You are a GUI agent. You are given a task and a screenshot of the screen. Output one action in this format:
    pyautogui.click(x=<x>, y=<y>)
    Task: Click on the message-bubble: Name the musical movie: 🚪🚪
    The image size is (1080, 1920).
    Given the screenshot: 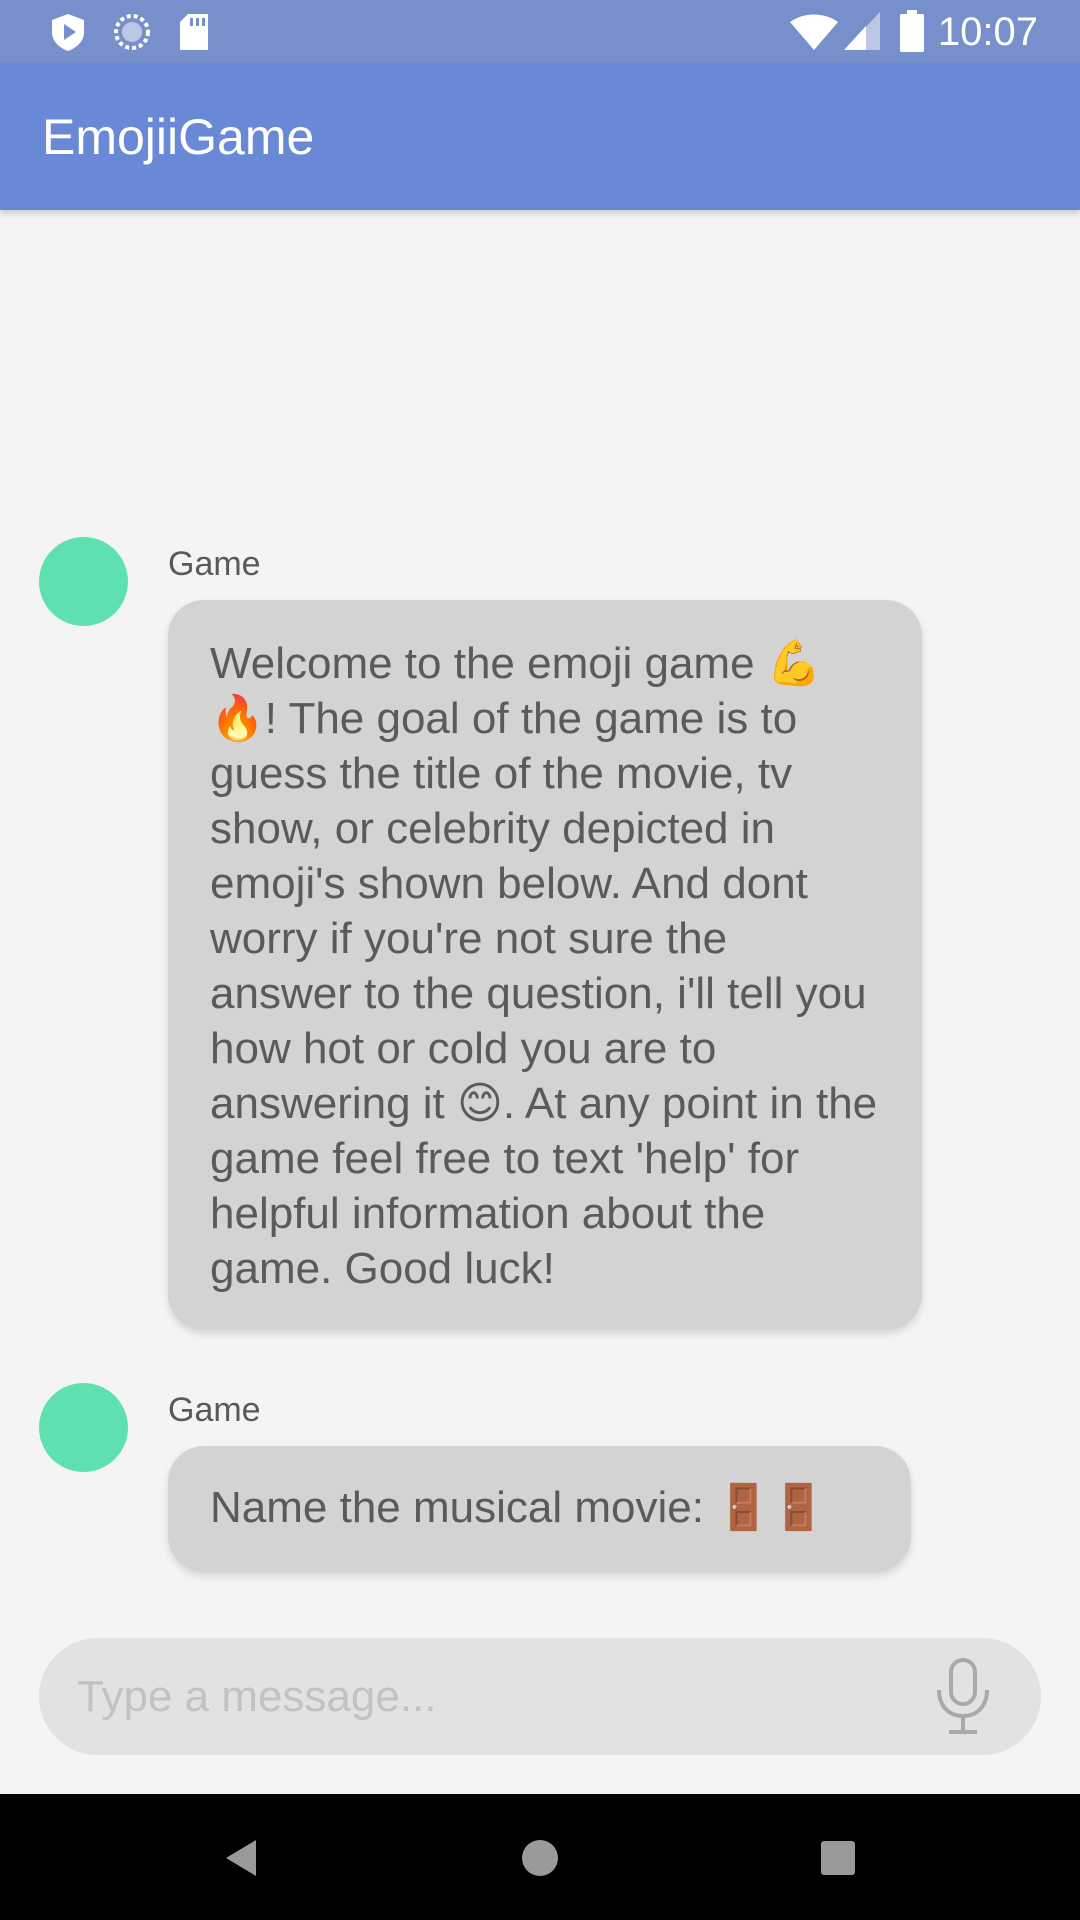 What is the action you would take?
    pyautogui.click(x=539, y=1509)
    